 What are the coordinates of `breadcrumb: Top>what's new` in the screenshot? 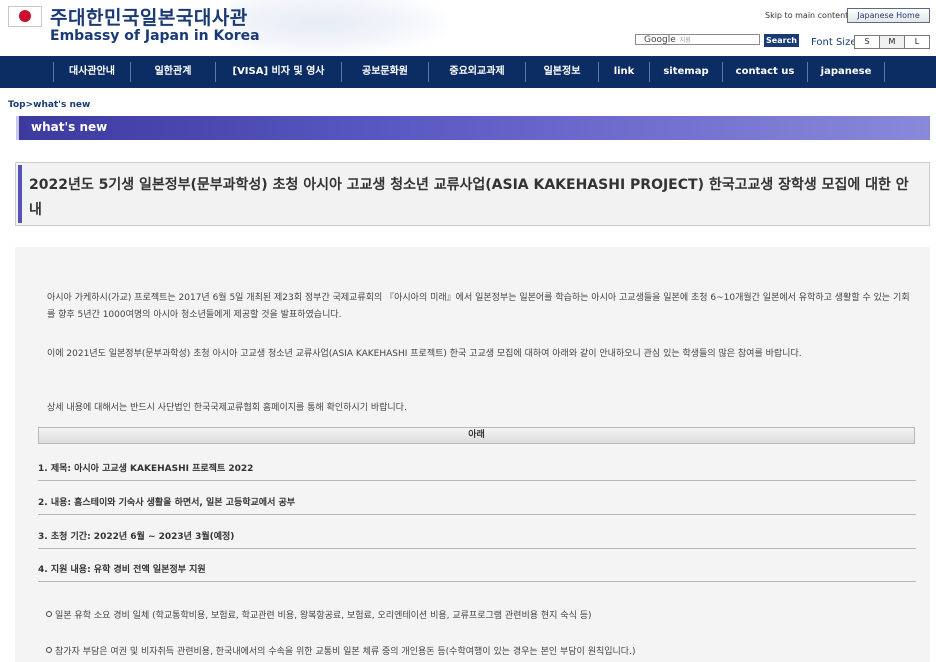 It's located at (49, 105).